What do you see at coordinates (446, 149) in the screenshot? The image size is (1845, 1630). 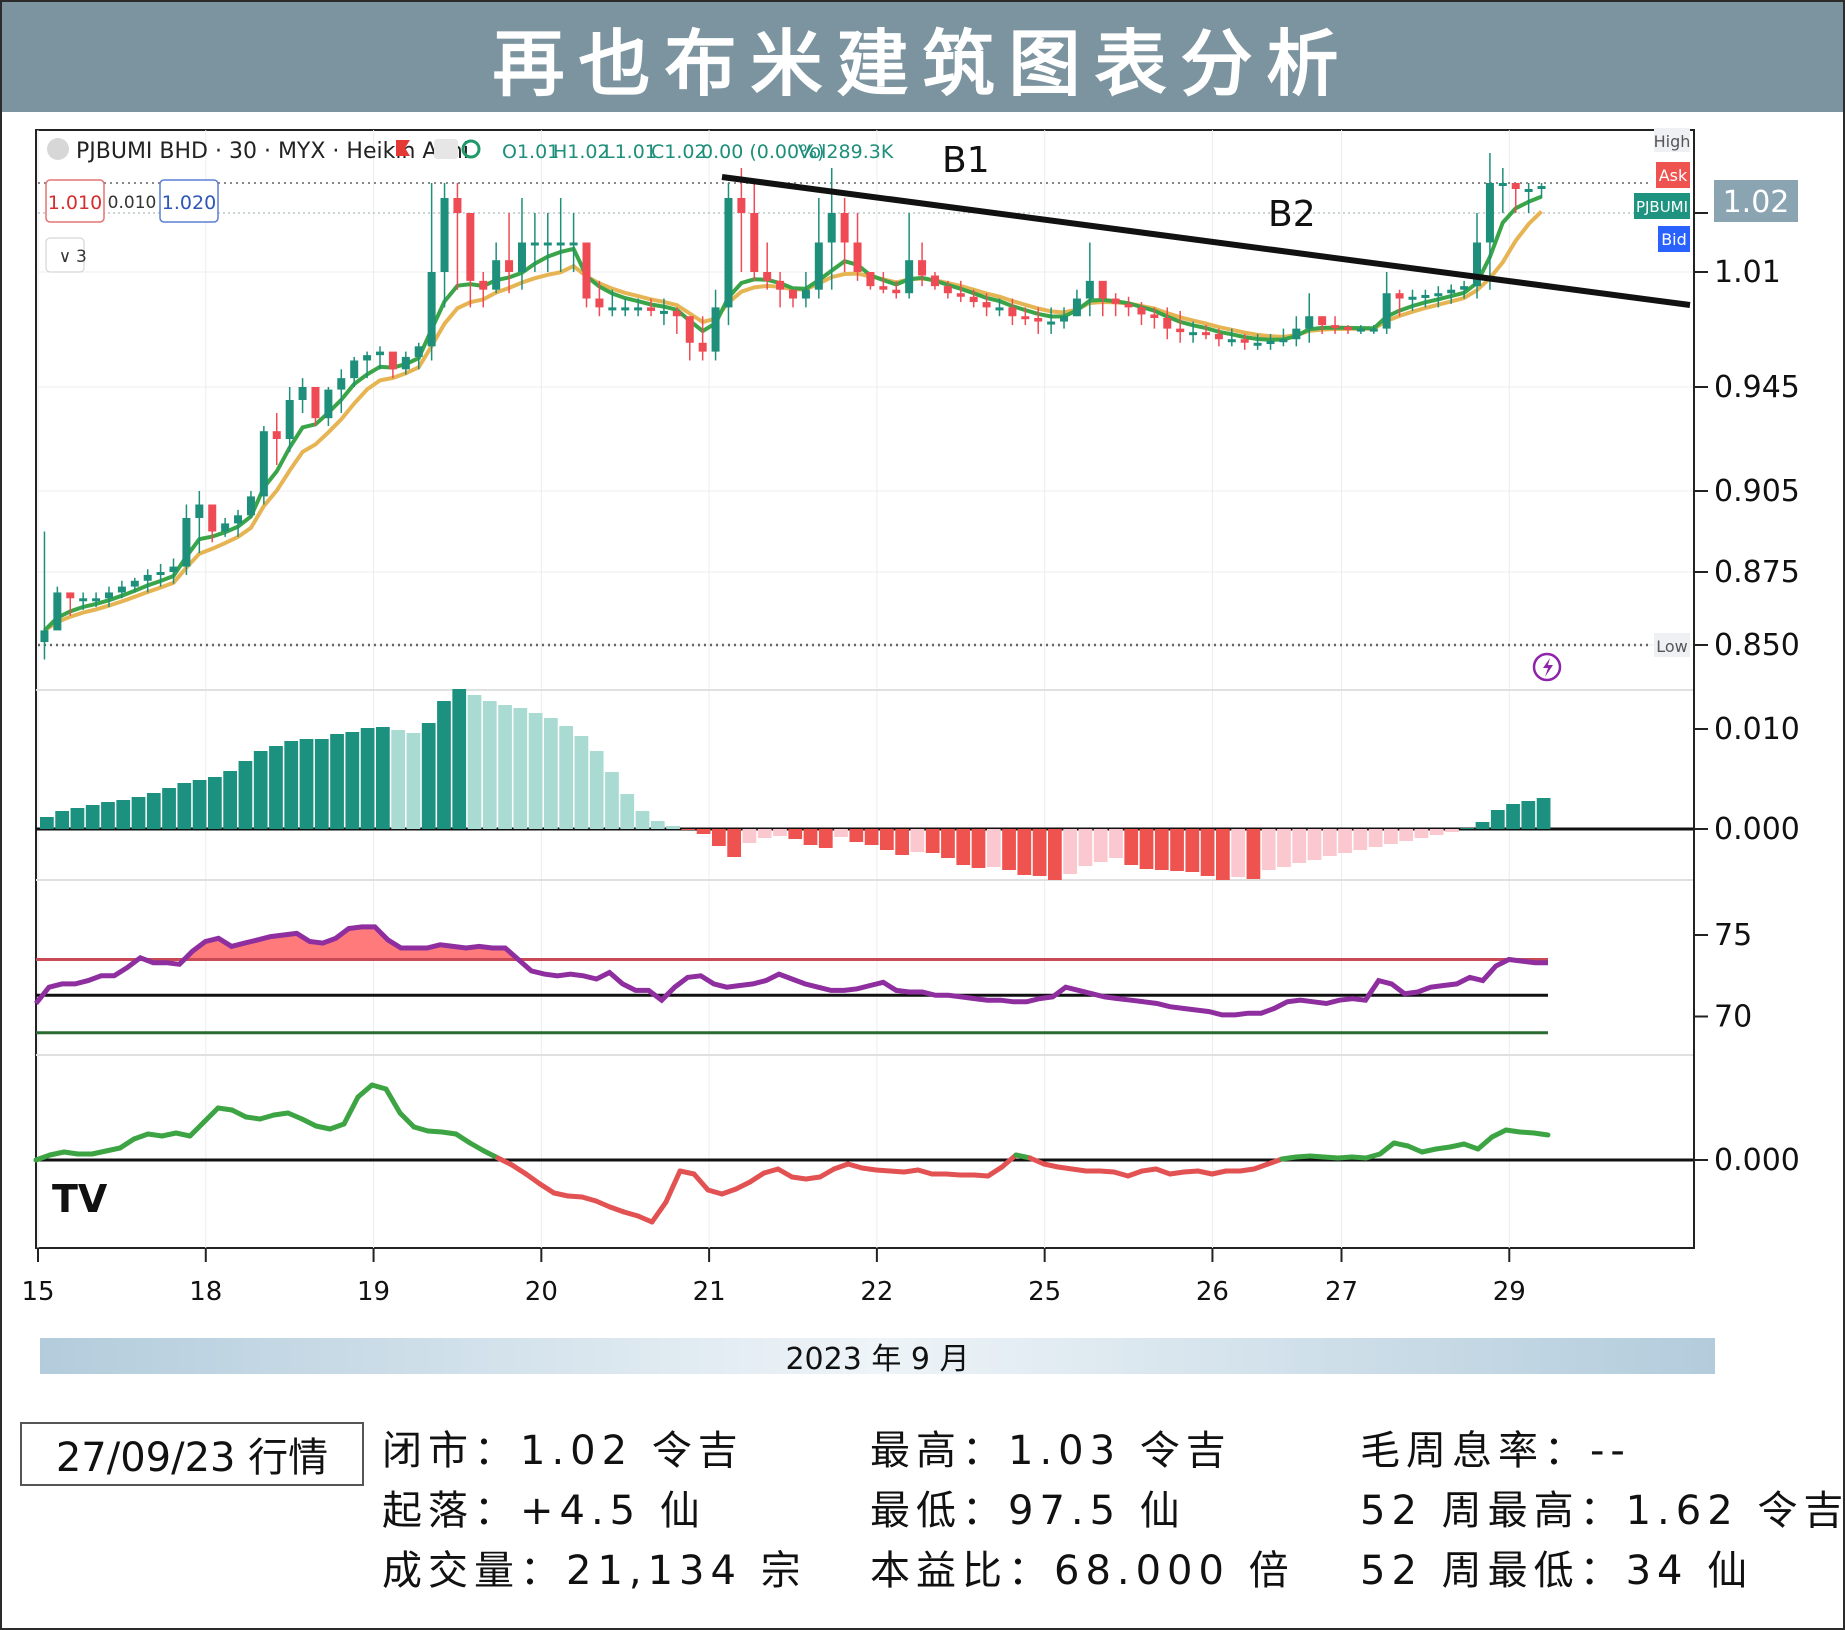 I see `eye-toggle-icon` at bounding box center [446, 149].